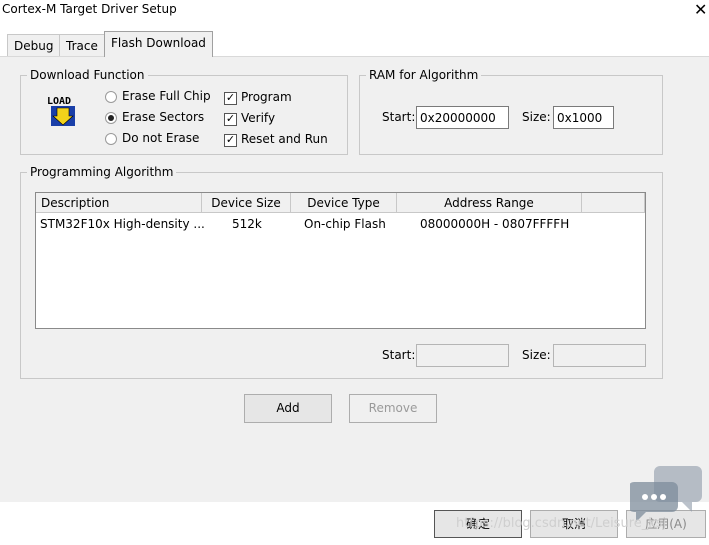  Describe the element at coordinates (59, 101) in the screenshot. I see `load-icon-text: LOAD` at that location.